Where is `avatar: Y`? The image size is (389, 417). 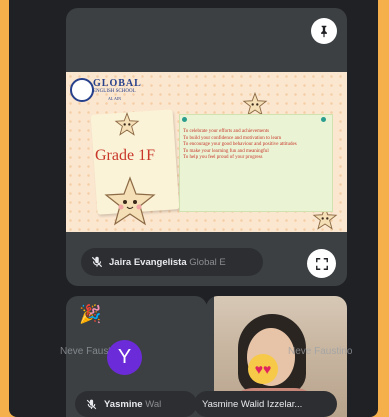 avatar: Y is located at coordinates (124, 357).